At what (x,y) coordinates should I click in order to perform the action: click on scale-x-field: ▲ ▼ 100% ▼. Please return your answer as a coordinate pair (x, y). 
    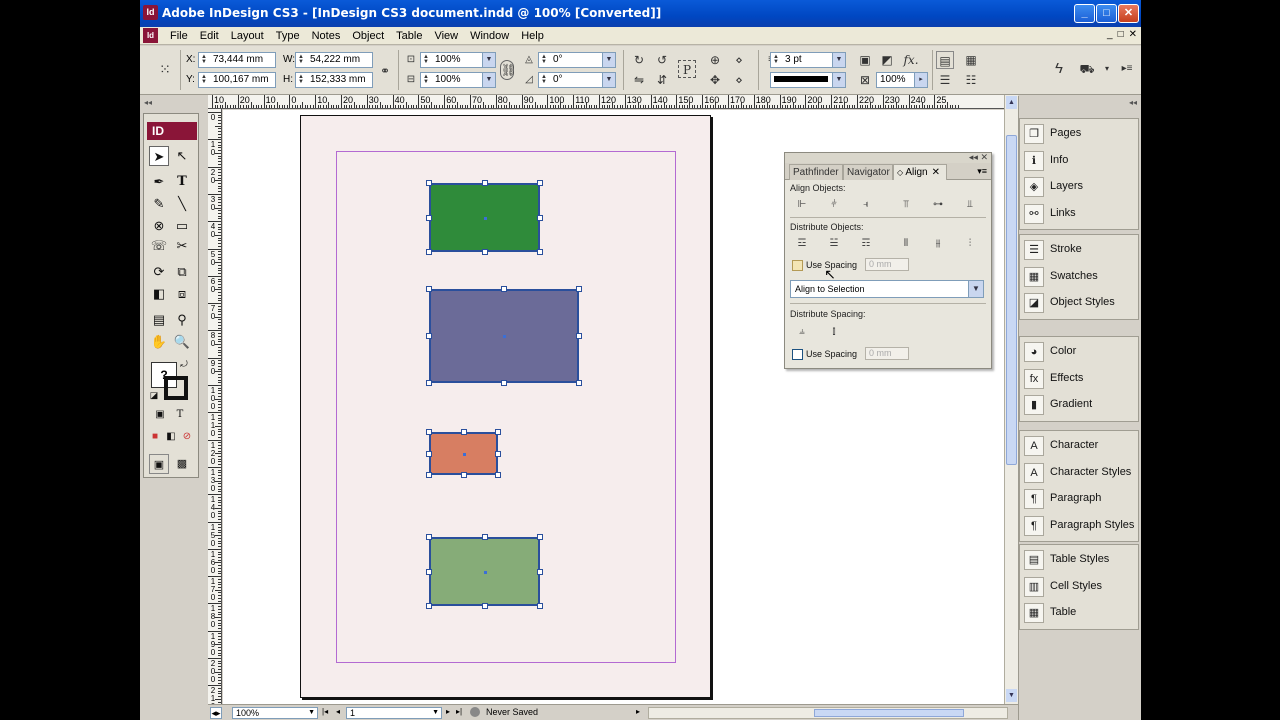
    Looking at the image, I should click on (458, 60).